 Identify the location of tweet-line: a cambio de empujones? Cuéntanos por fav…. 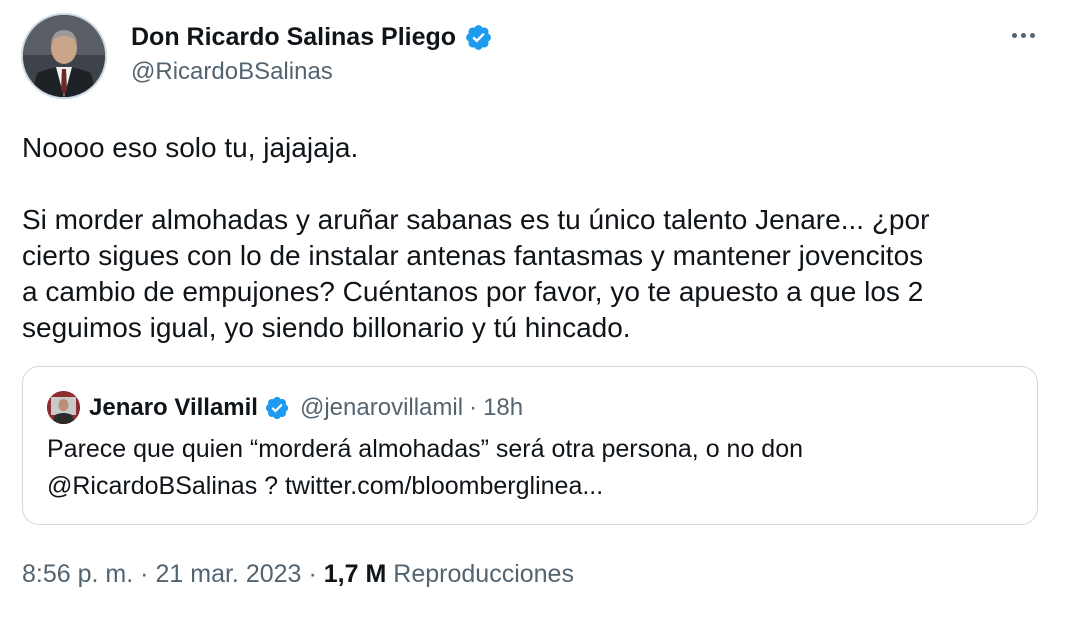
(473, 291).